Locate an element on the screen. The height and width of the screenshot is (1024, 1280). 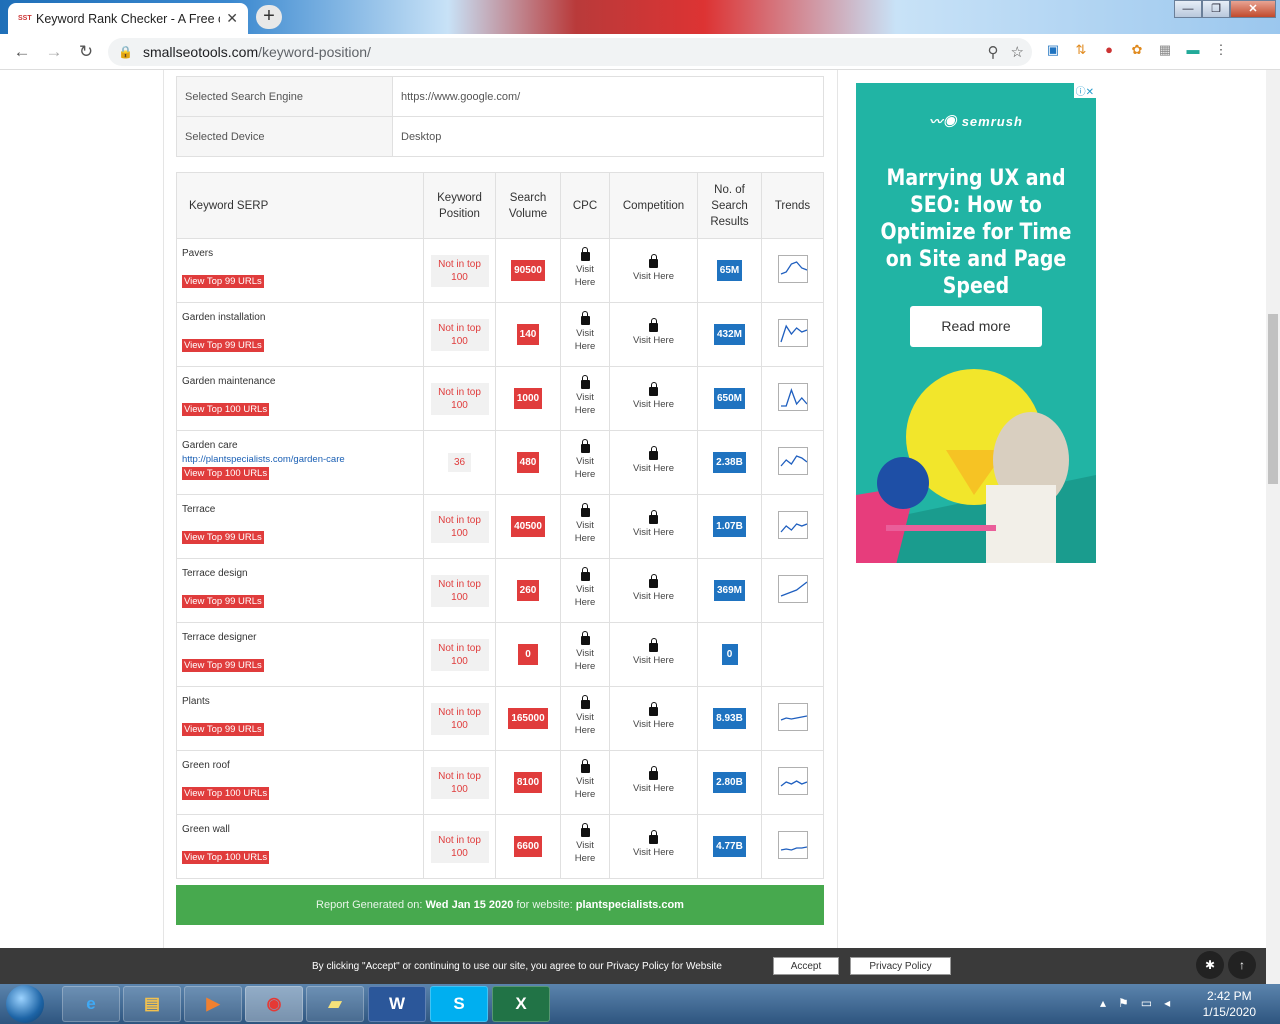
keyword-name: Green roof is located at coordinates (206, 765).